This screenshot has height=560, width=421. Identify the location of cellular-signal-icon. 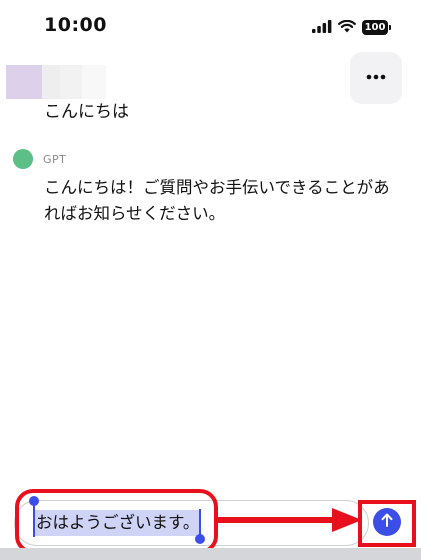
(322, 27).